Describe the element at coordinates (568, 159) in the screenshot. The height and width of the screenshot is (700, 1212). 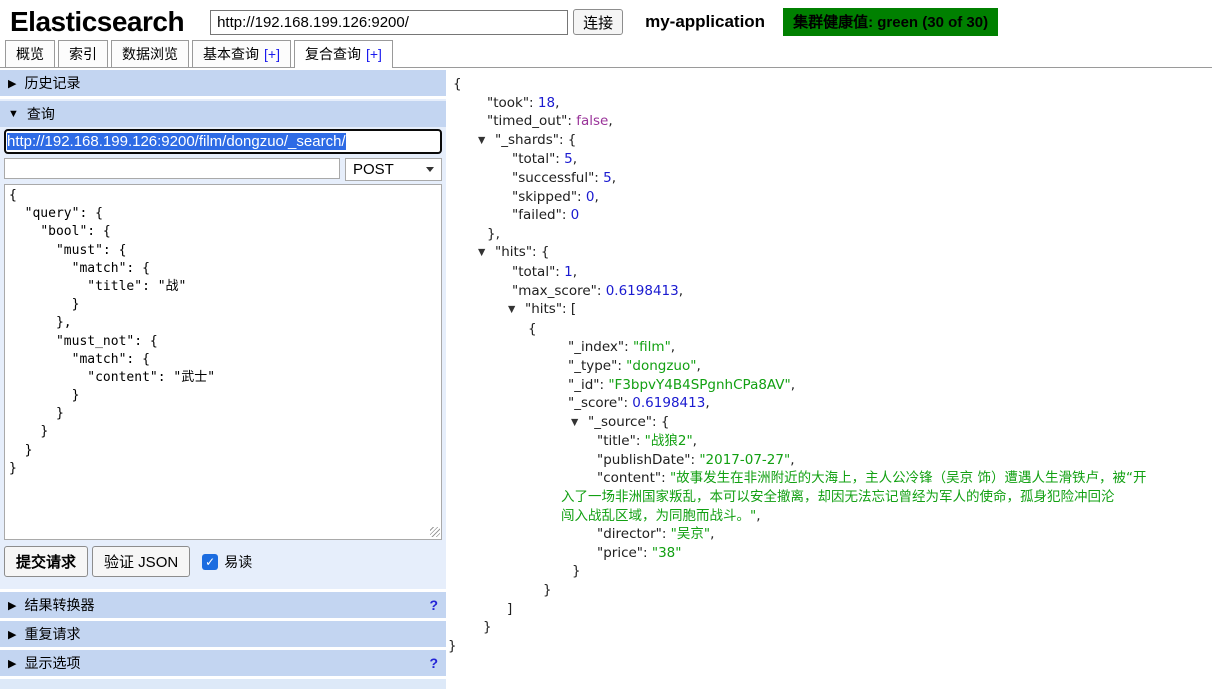
I see `json-number-value: 5` at that location.